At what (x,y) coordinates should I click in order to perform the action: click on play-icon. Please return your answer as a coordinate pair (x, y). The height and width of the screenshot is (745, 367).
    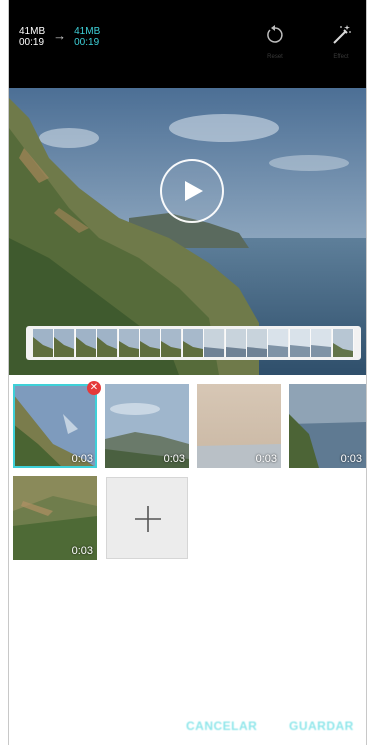
    Looking at the image, I should click on (194, 191).